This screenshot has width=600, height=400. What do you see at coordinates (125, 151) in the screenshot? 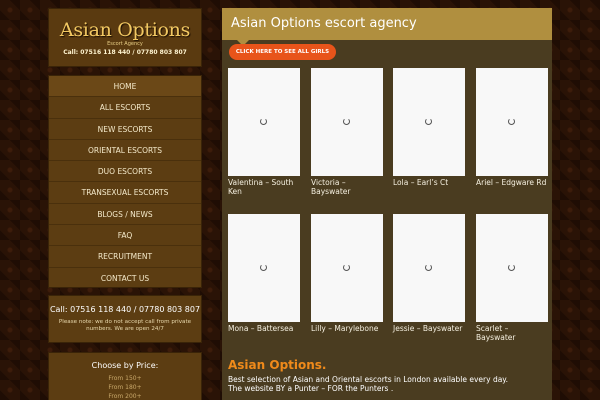
I see `nav-item-oriental-escorts: ORIENTAL ESCORTS` at bounding box center [125, 151].